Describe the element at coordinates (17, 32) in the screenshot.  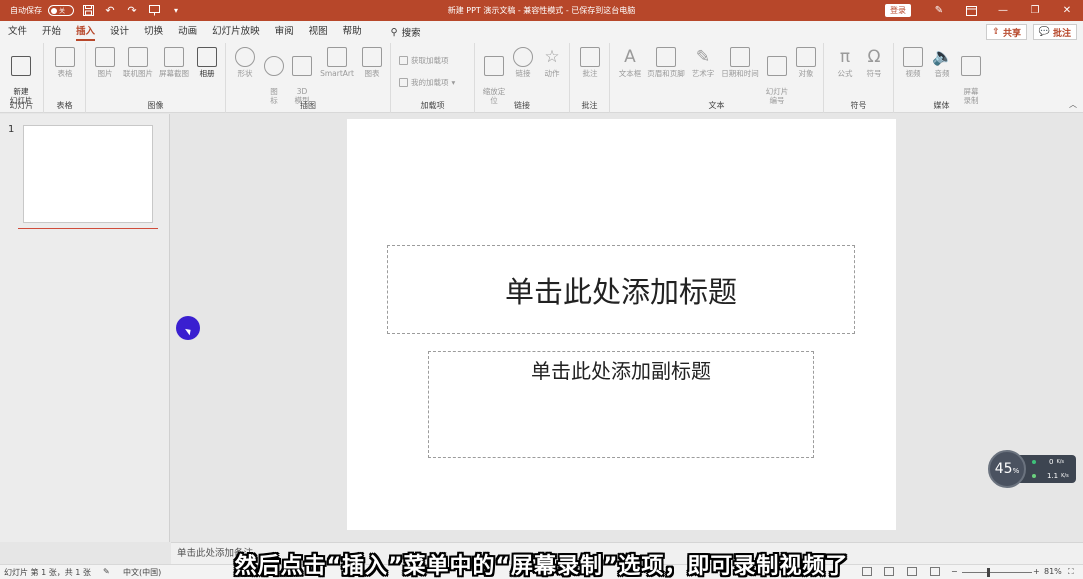
I see `tab-file: 文件` at that location.